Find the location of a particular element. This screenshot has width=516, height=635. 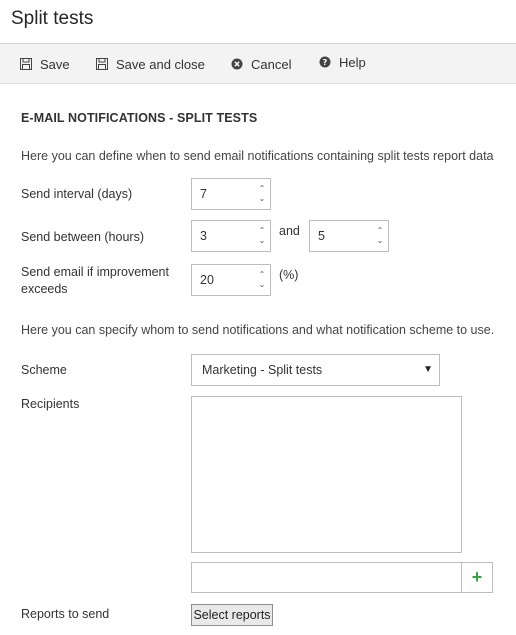

save-label: Save is located at coordinates (55, 64).